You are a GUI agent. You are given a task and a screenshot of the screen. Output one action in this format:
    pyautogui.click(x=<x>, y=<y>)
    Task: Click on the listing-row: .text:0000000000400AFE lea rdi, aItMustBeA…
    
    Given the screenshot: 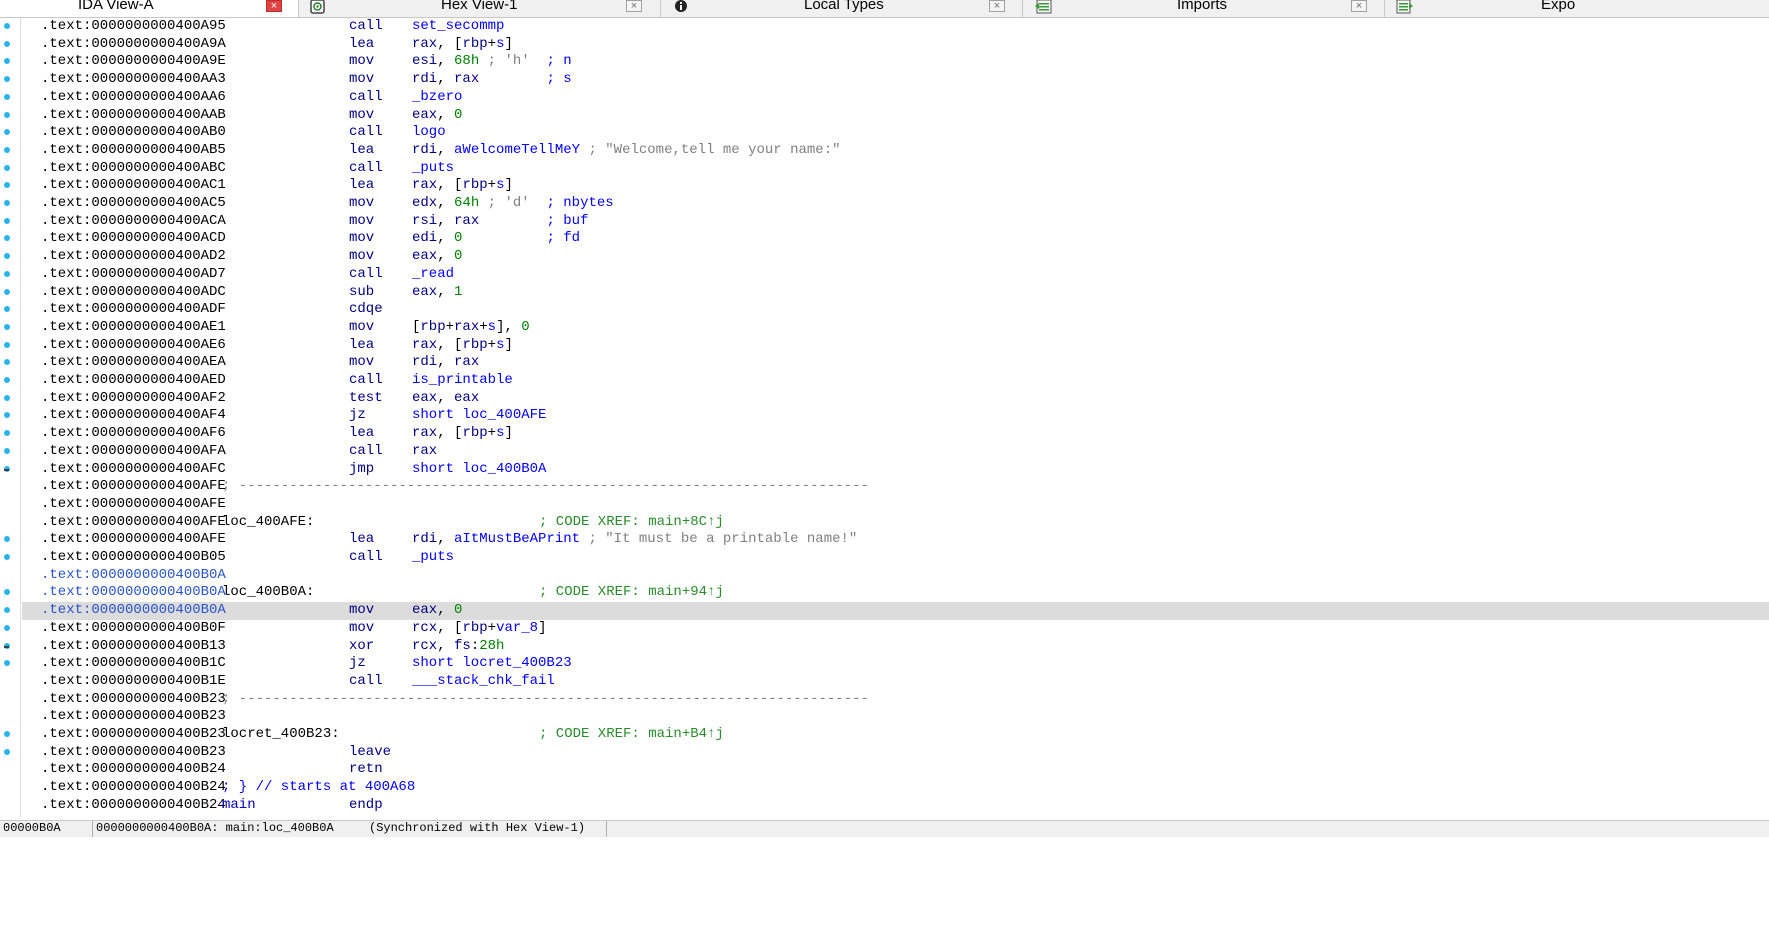 What is the action you would take?
    pyautogui.click(x=895, y=540)
    